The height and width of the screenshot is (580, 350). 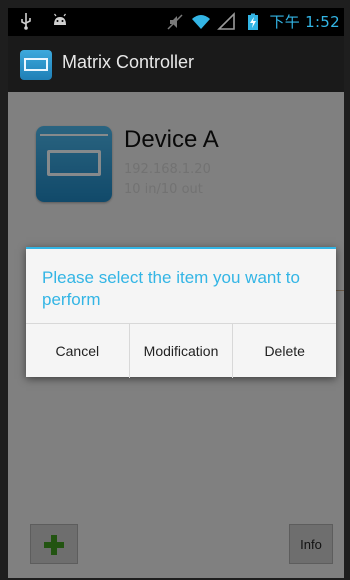 What do you see at coordinates (128, 62) in the screenshot?
I see `app-title: Matrix Controller` at bounding box center [128, 62].